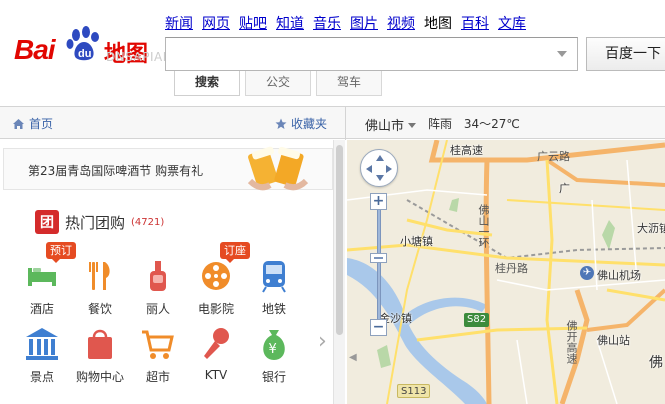 This screenshot has width=665, height=404. I want to click on temple-icon, so click(42, 344).